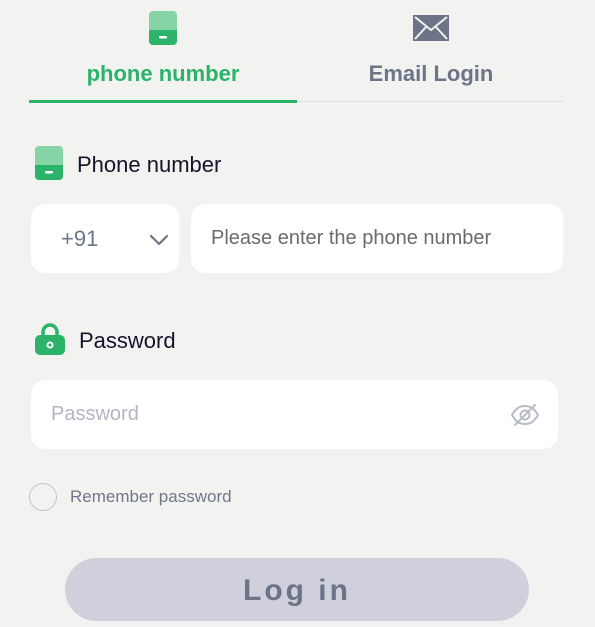  What do you see at coordinates (297, 589) in the screenshot?
I see `login-button: Log in` at bounding box center [297, 589].